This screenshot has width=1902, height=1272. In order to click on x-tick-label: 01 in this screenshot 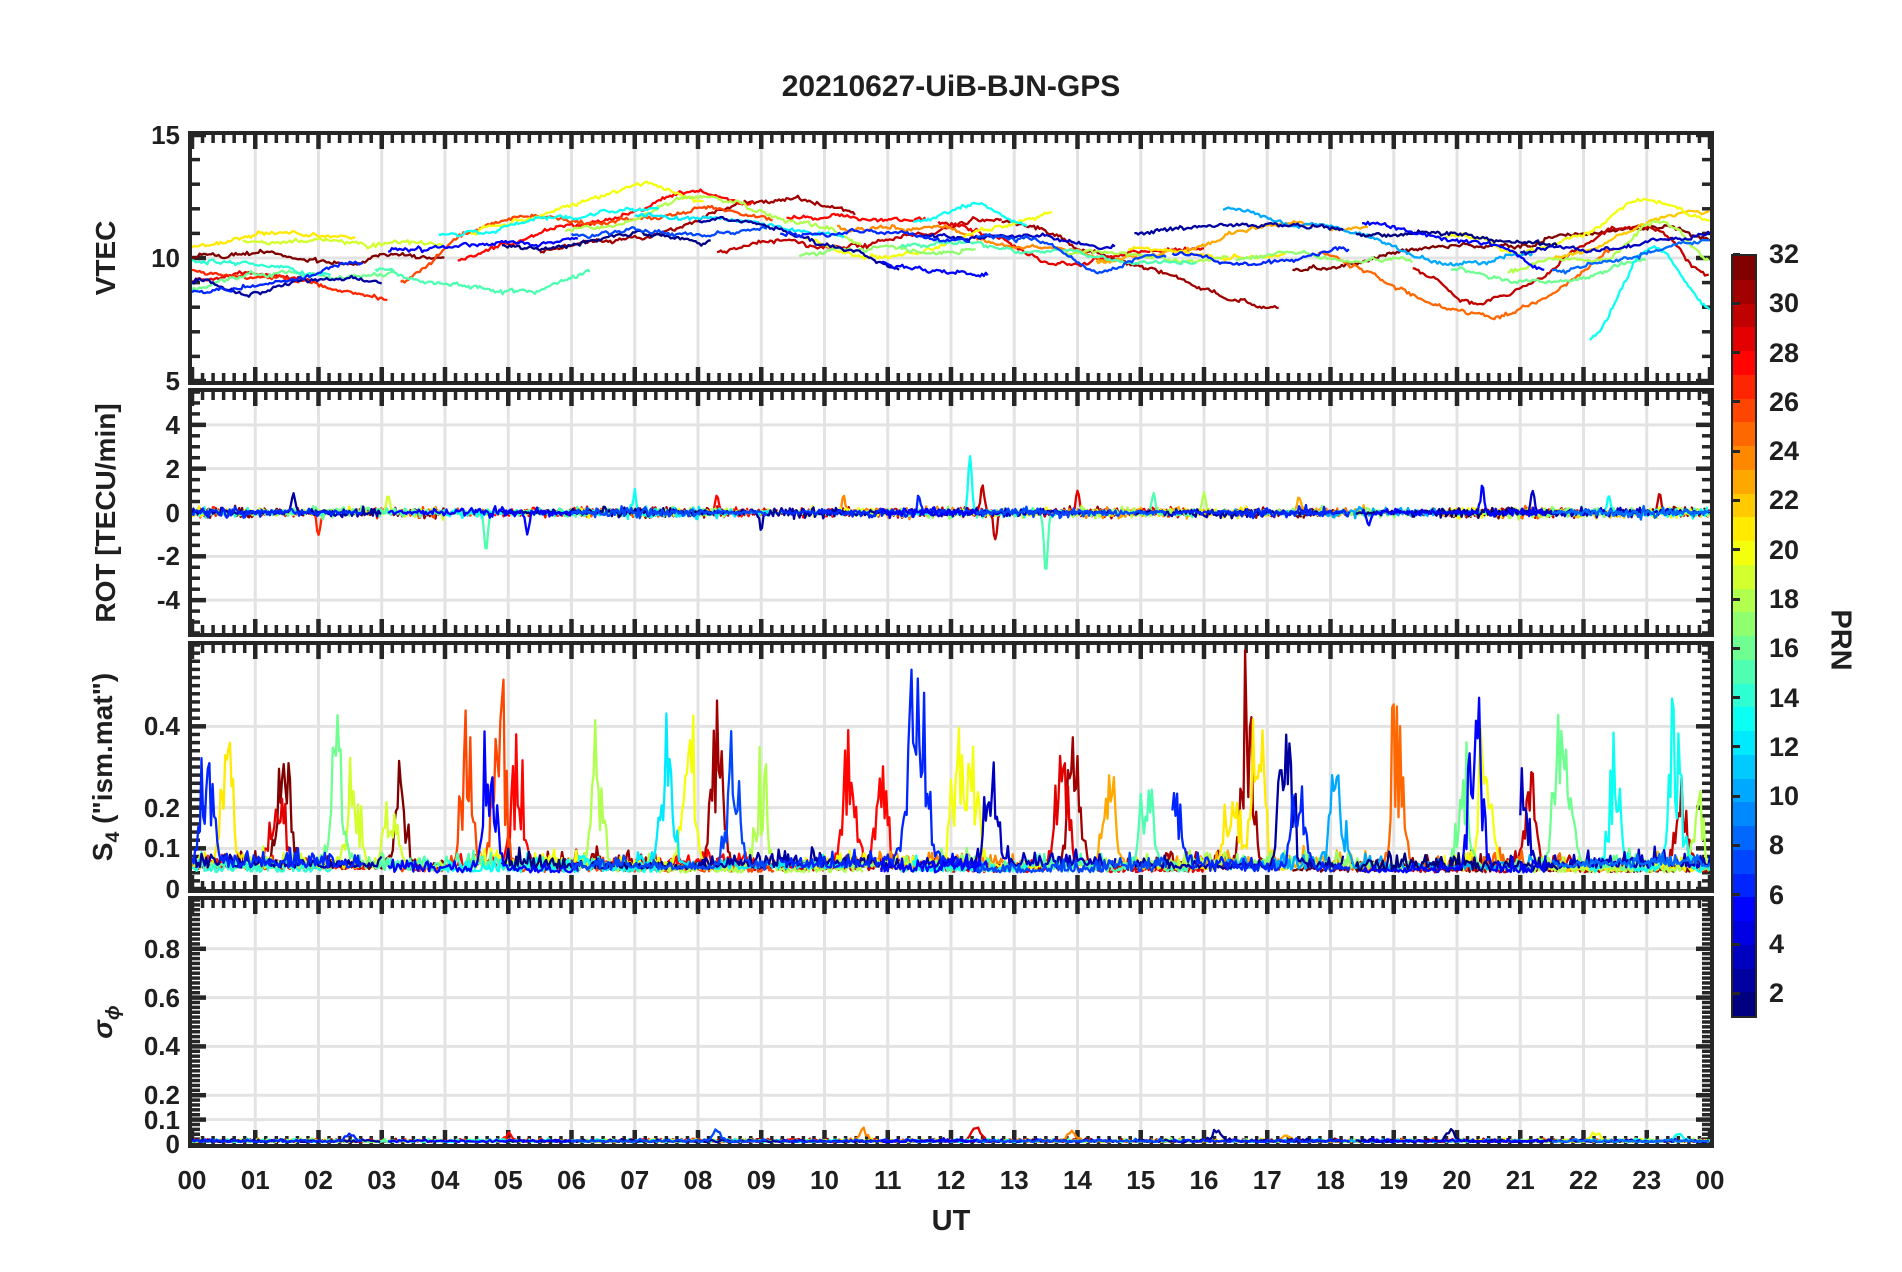, I will do `click(255, 1180)`.